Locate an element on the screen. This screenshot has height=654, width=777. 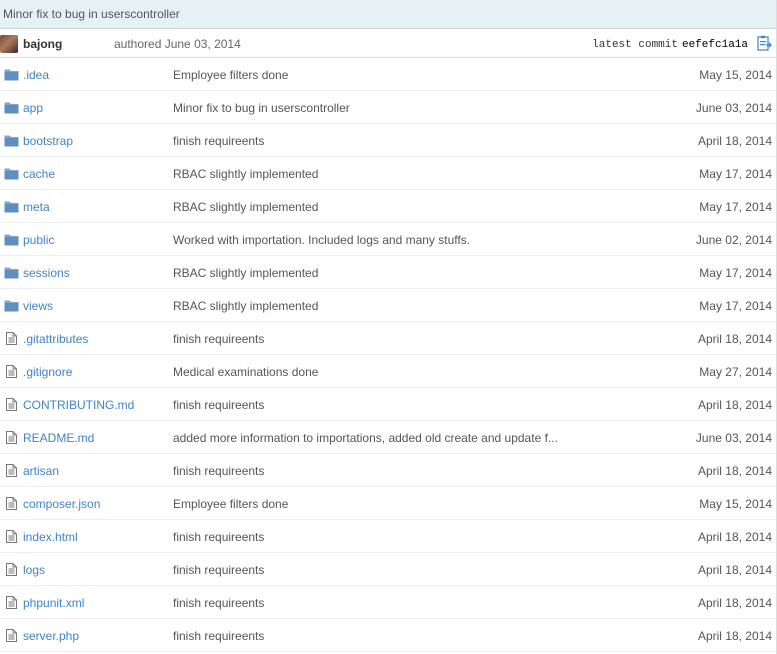
commit-authored-date: authored June 03, 2014 is located at coordinates (177, 44).